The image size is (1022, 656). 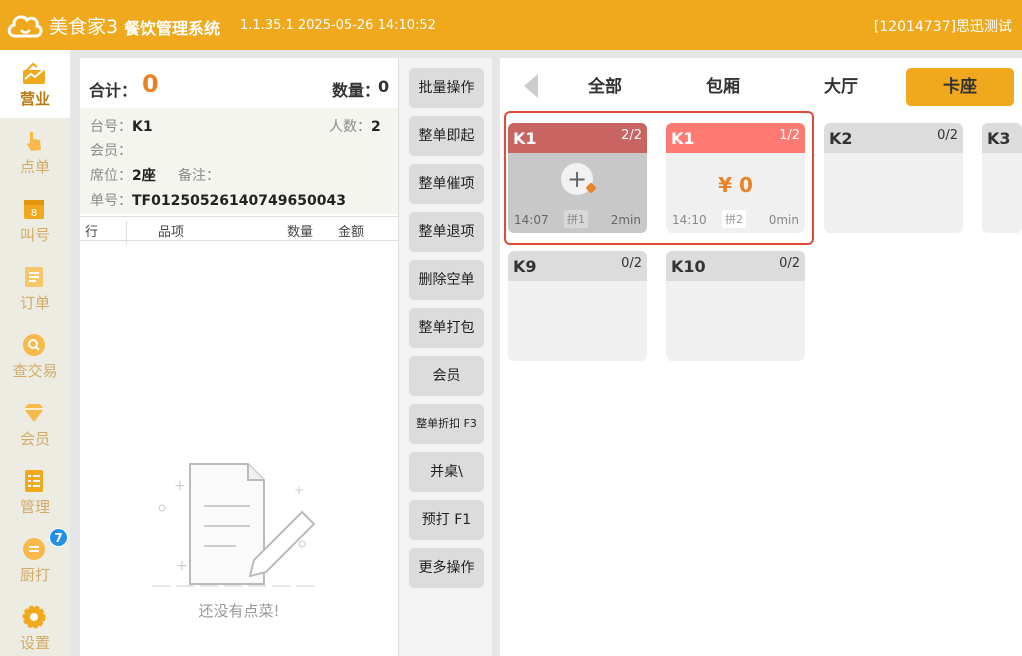 I want to click on member-button: 会员, so click(x=446, y=376).